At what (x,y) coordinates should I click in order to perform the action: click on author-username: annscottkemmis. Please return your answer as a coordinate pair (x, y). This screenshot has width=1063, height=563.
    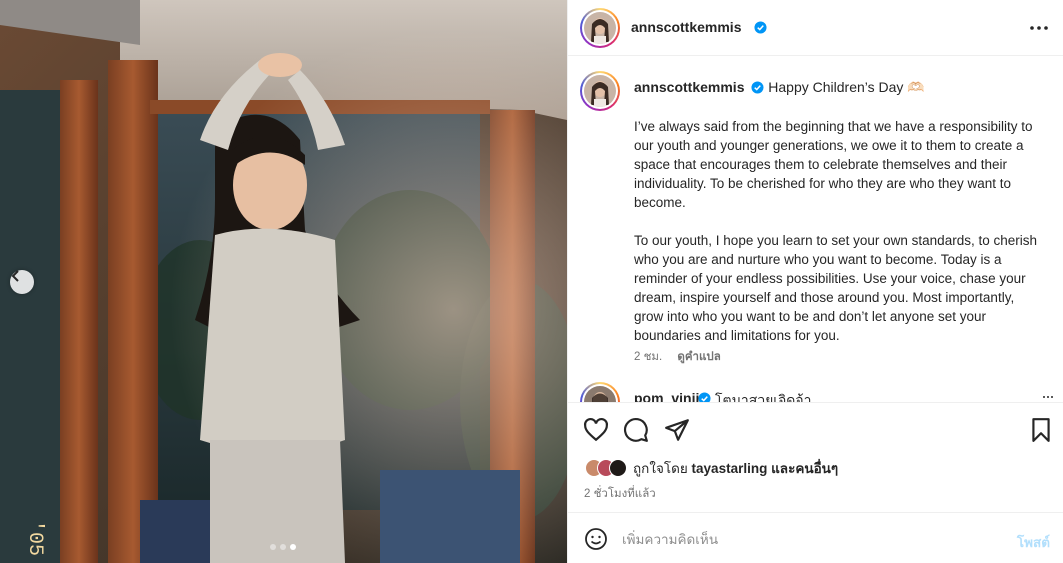
    Looking at the image, I should click on (686, 27).